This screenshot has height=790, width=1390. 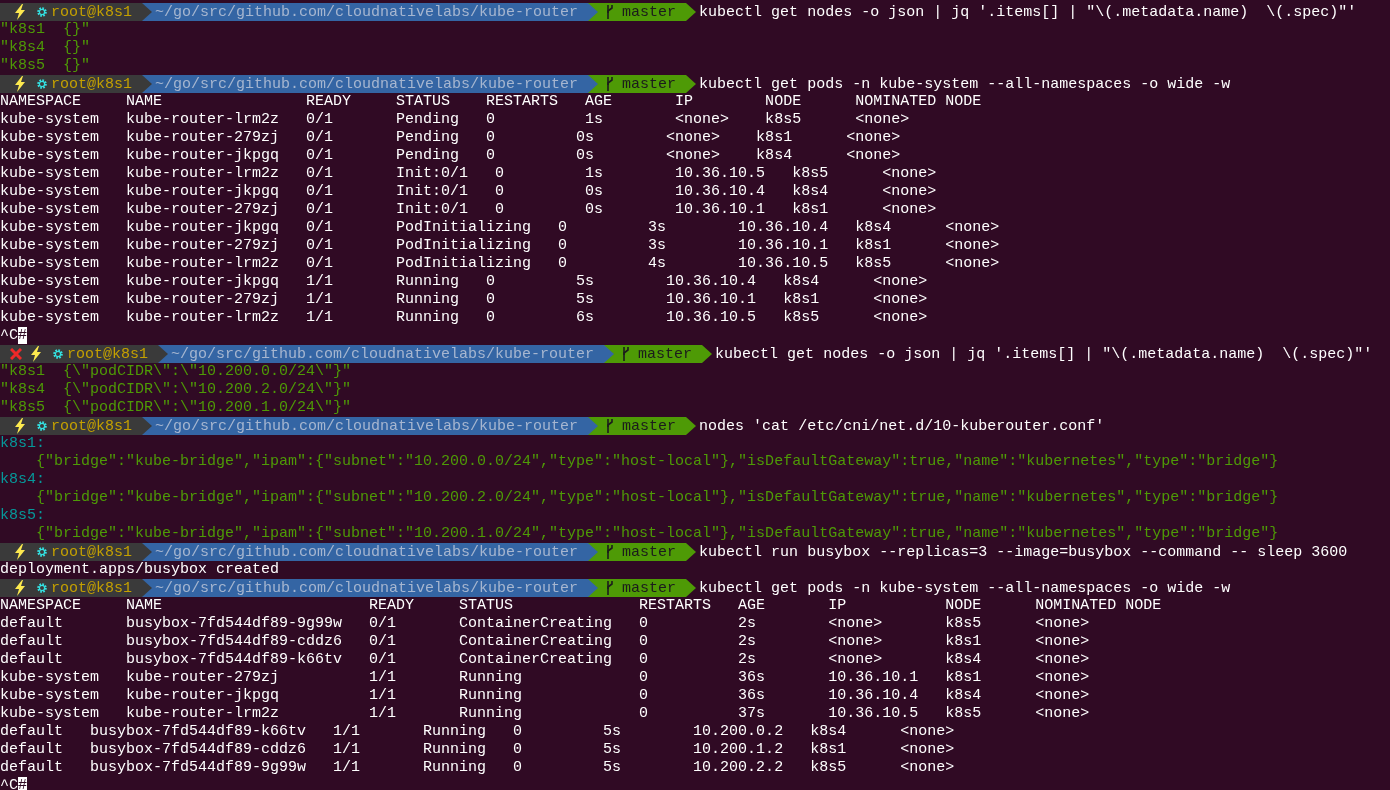 What do you see at coordinates (468, 191) in the screenshot?
I see `output-line: kube-system kube-router-jkpgq 0/1 Init:0/1 0 0s 10.36.10.4 k8s4 <none>` at bounding box center [468, 191].